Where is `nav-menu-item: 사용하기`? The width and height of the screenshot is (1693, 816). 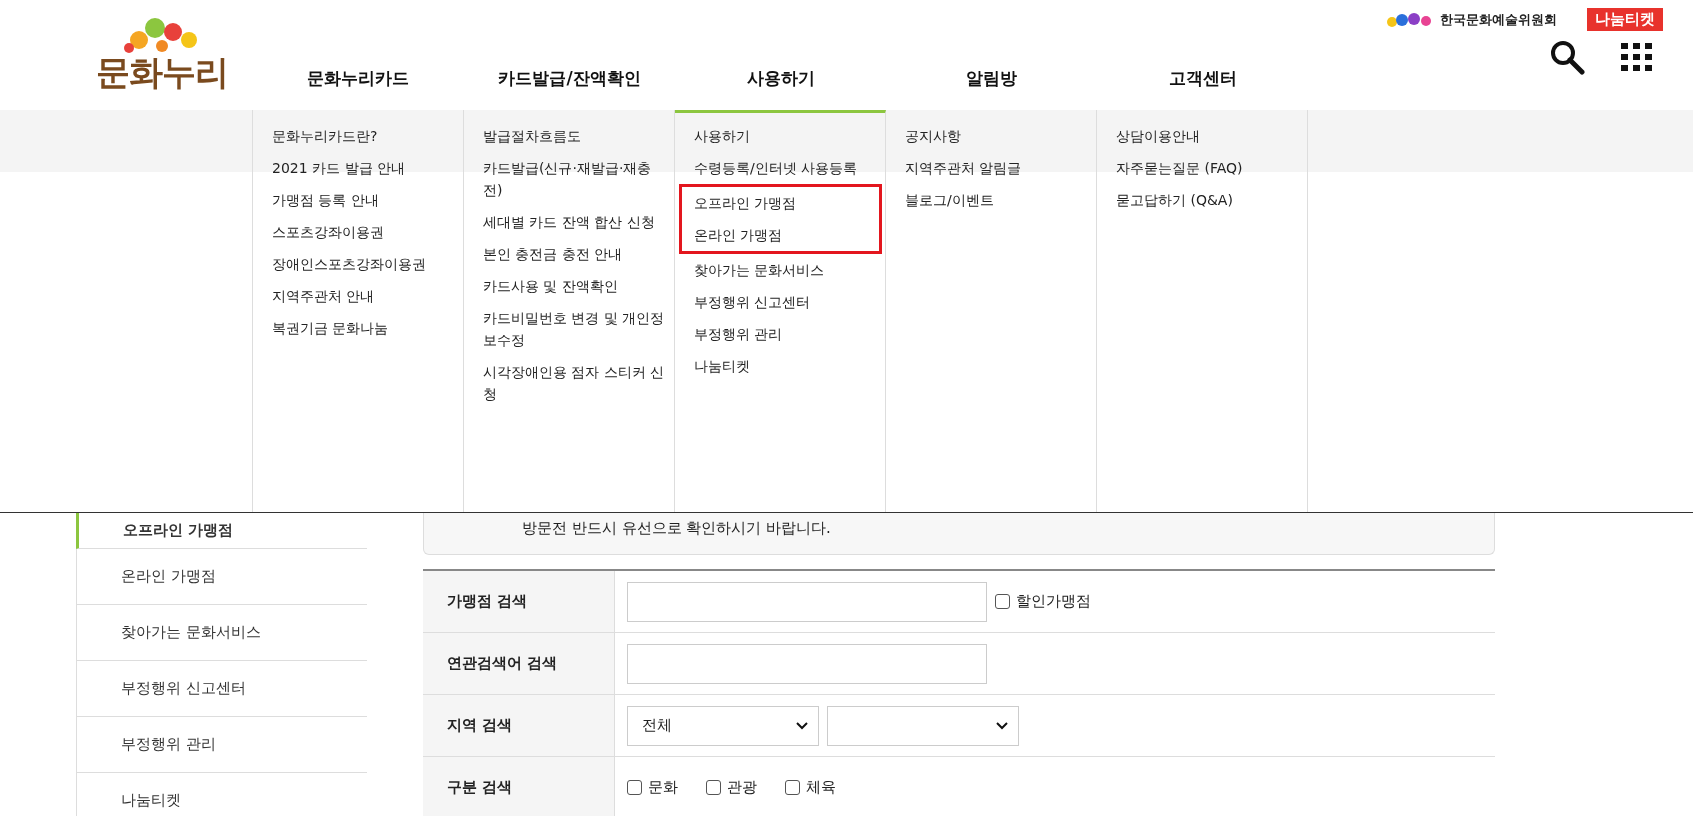 nav-menu-item: 사용하기 is located at coordinates (780, 78).